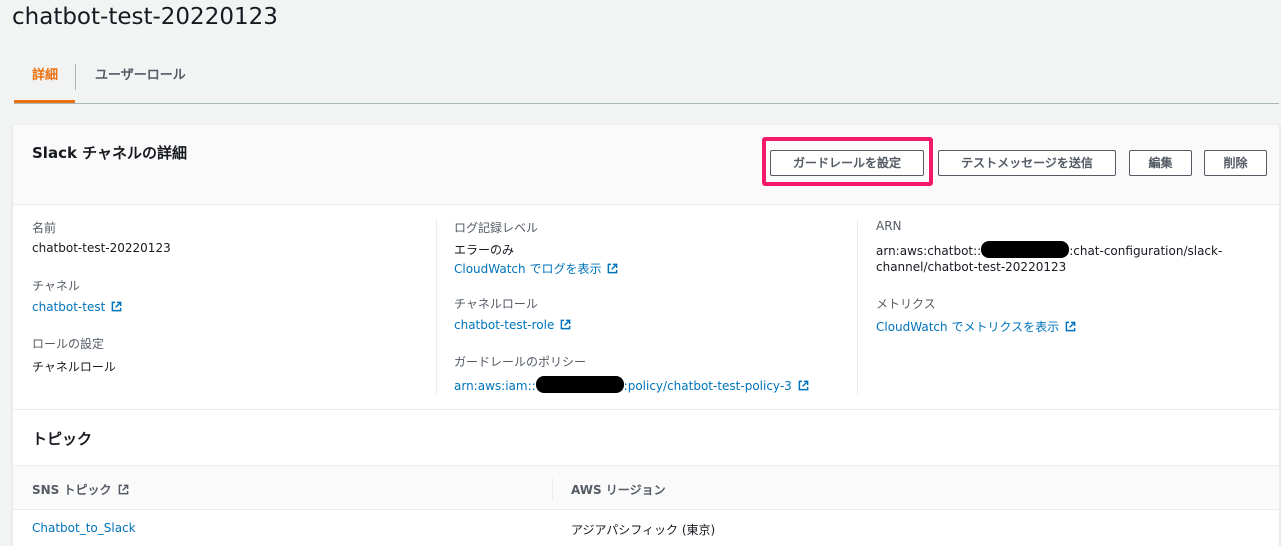  What do you see at coordinates (75, 77) in the screenshot?
I see `tab-divider` at bounding box center [75, 77].